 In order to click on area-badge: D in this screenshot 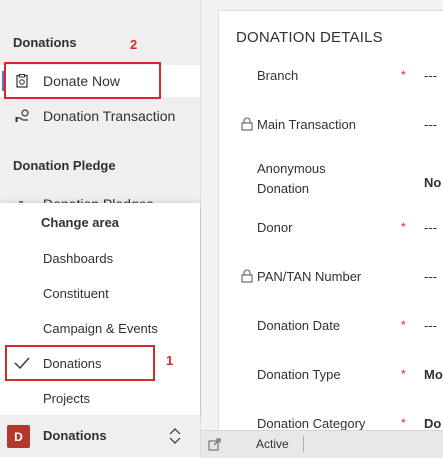, I will do `click(18, 436)`.